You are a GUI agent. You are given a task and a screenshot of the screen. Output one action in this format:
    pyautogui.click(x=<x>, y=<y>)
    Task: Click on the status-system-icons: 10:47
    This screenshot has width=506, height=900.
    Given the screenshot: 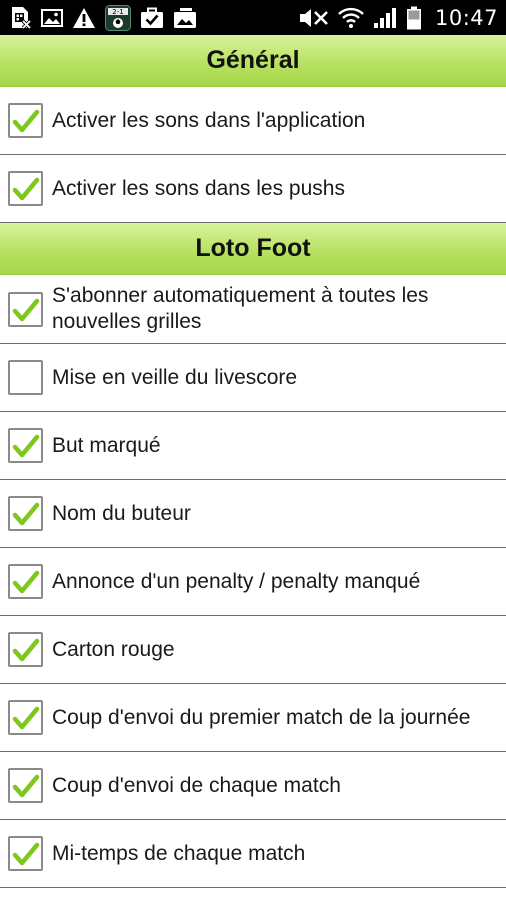 What is the action you would take?
    pyautogui.click(x=398, y=18)
    